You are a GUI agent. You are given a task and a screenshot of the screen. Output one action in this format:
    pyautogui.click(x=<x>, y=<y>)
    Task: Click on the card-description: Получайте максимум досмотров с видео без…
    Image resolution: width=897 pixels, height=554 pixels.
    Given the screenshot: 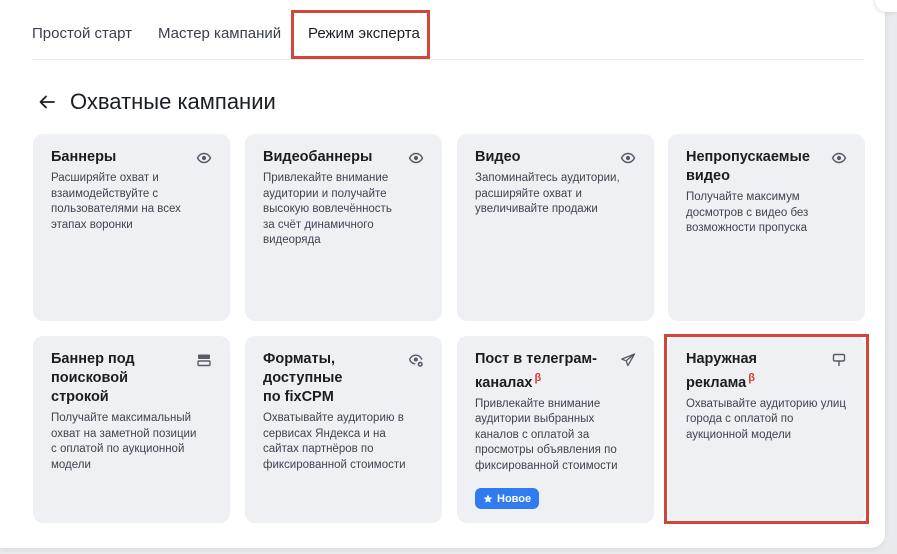 What is the action you would take?
    pyautogui.click(x=747, y=212)
    